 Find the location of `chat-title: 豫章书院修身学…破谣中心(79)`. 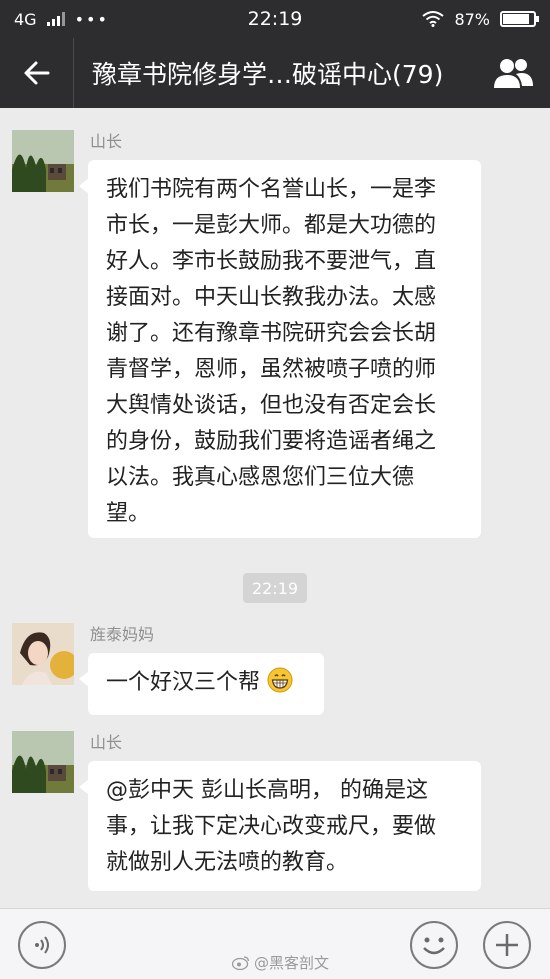

chat-title: 豫章书院修身学…破谣中心(79) is located at coordinates (268, 74).